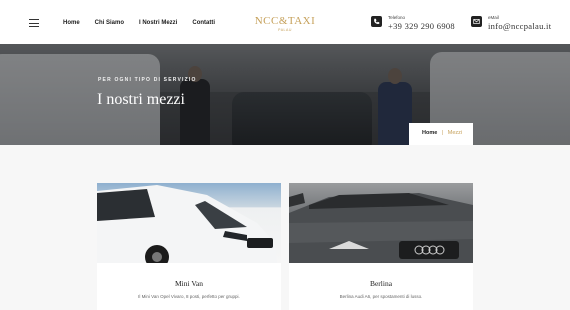 The height and width of the screenshot is (310, 570). I want to click on main-nav: Home Chi Siamo I Nostri Mezzi Contatti, so click(146, 23).